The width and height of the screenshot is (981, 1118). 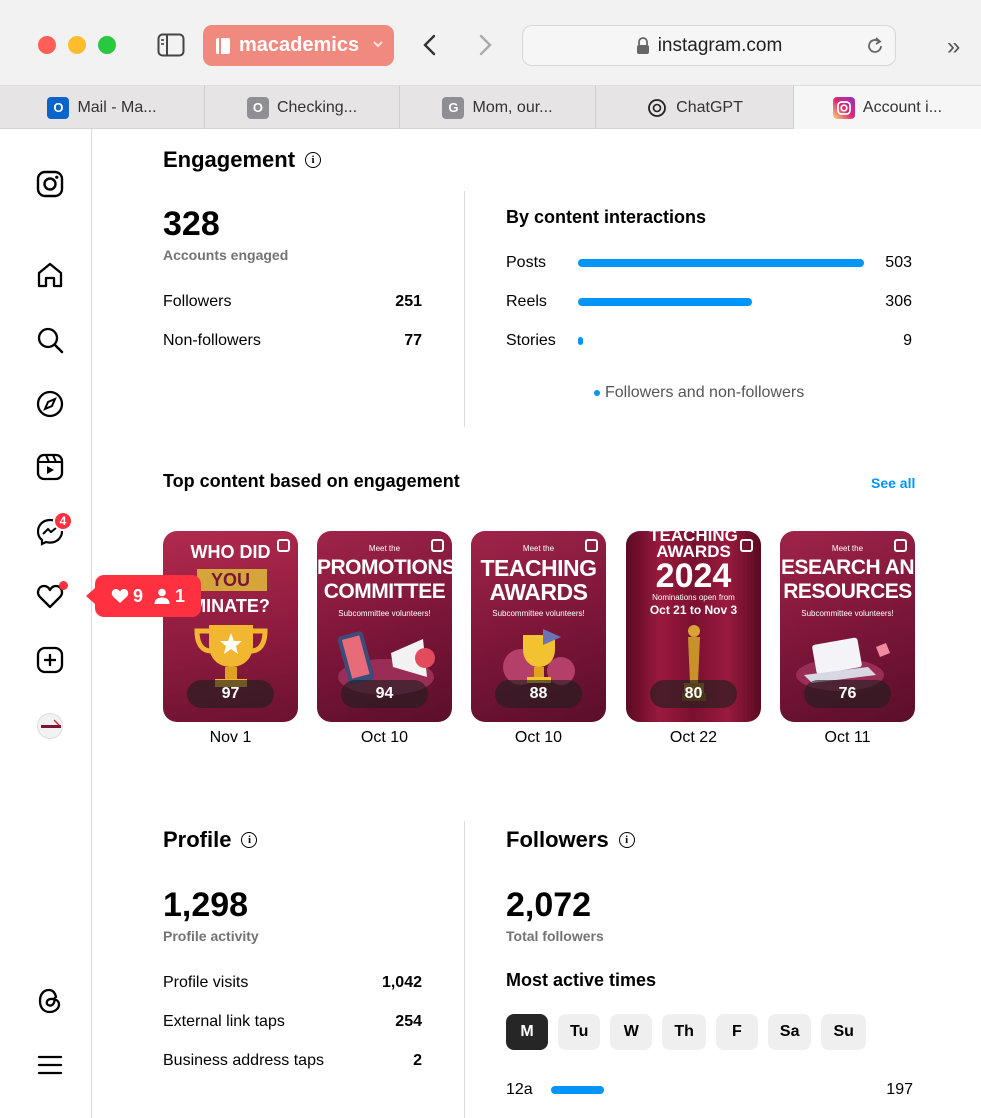 I want to click on divider, so click(x=464, y=309).